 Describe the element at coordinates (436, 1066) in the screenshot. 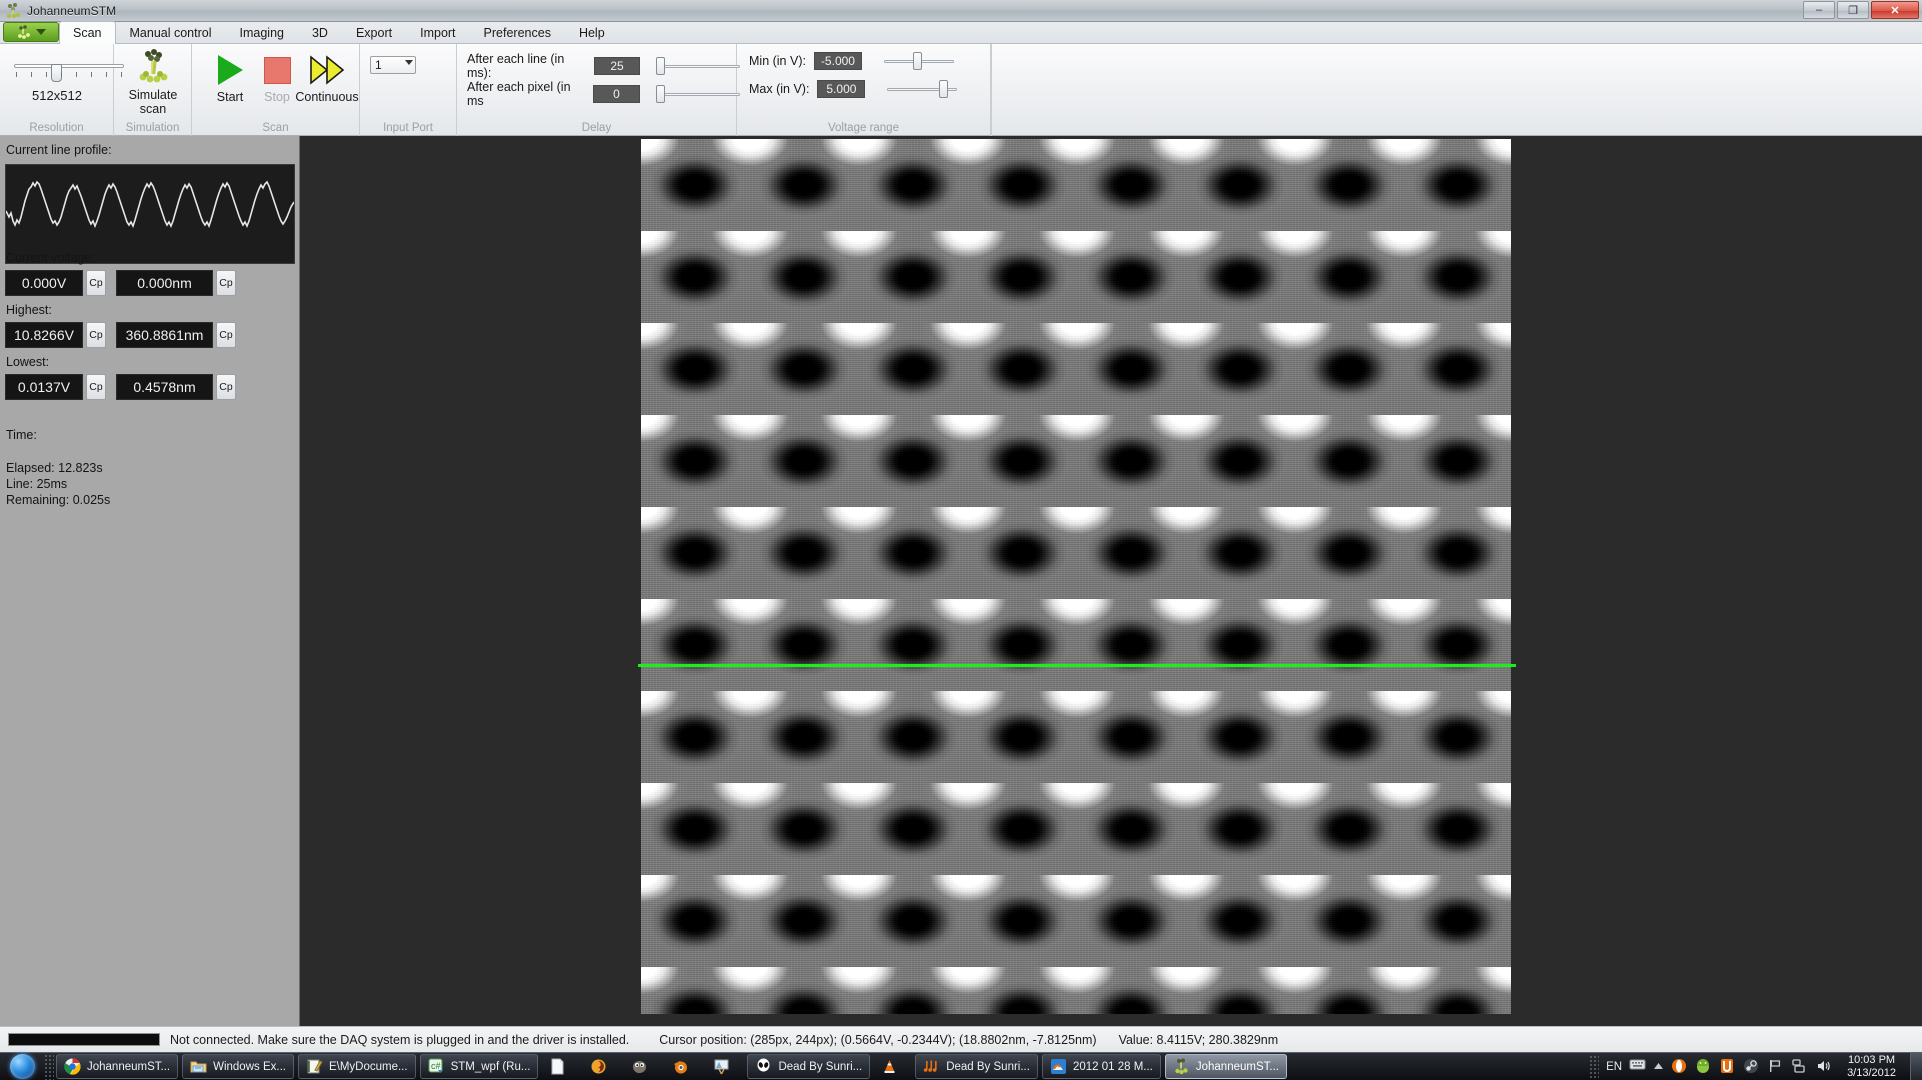

I see `csharp-icon: c#` at that location.